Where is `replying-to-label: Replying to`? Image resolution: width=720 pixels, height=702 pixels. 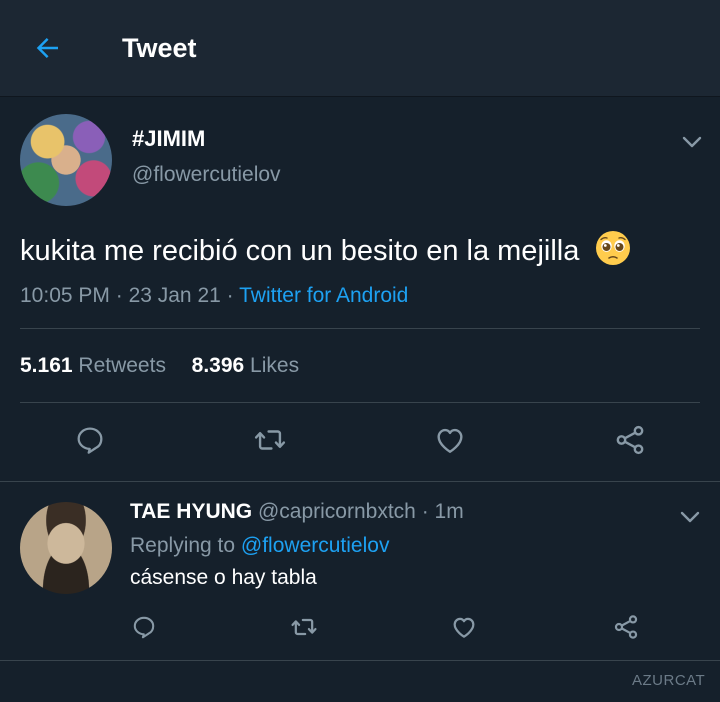
replying-to-label: Replying to is located at coordinates (183, 545).